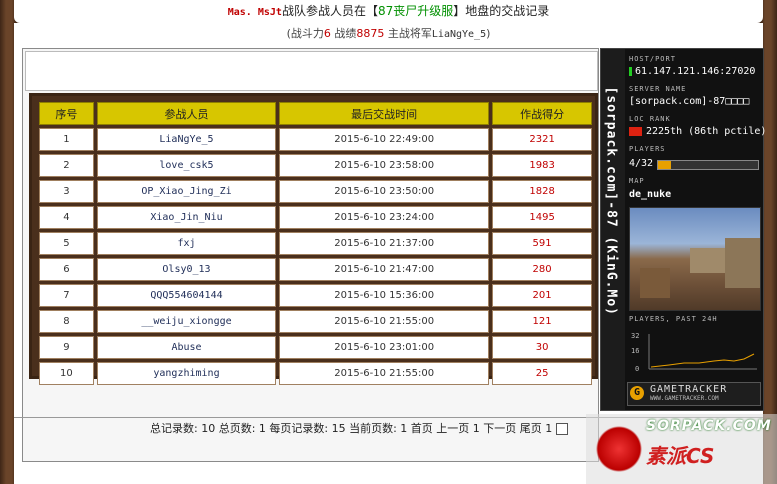  I want to click on col-header-no: 序号, so click(66, 113).